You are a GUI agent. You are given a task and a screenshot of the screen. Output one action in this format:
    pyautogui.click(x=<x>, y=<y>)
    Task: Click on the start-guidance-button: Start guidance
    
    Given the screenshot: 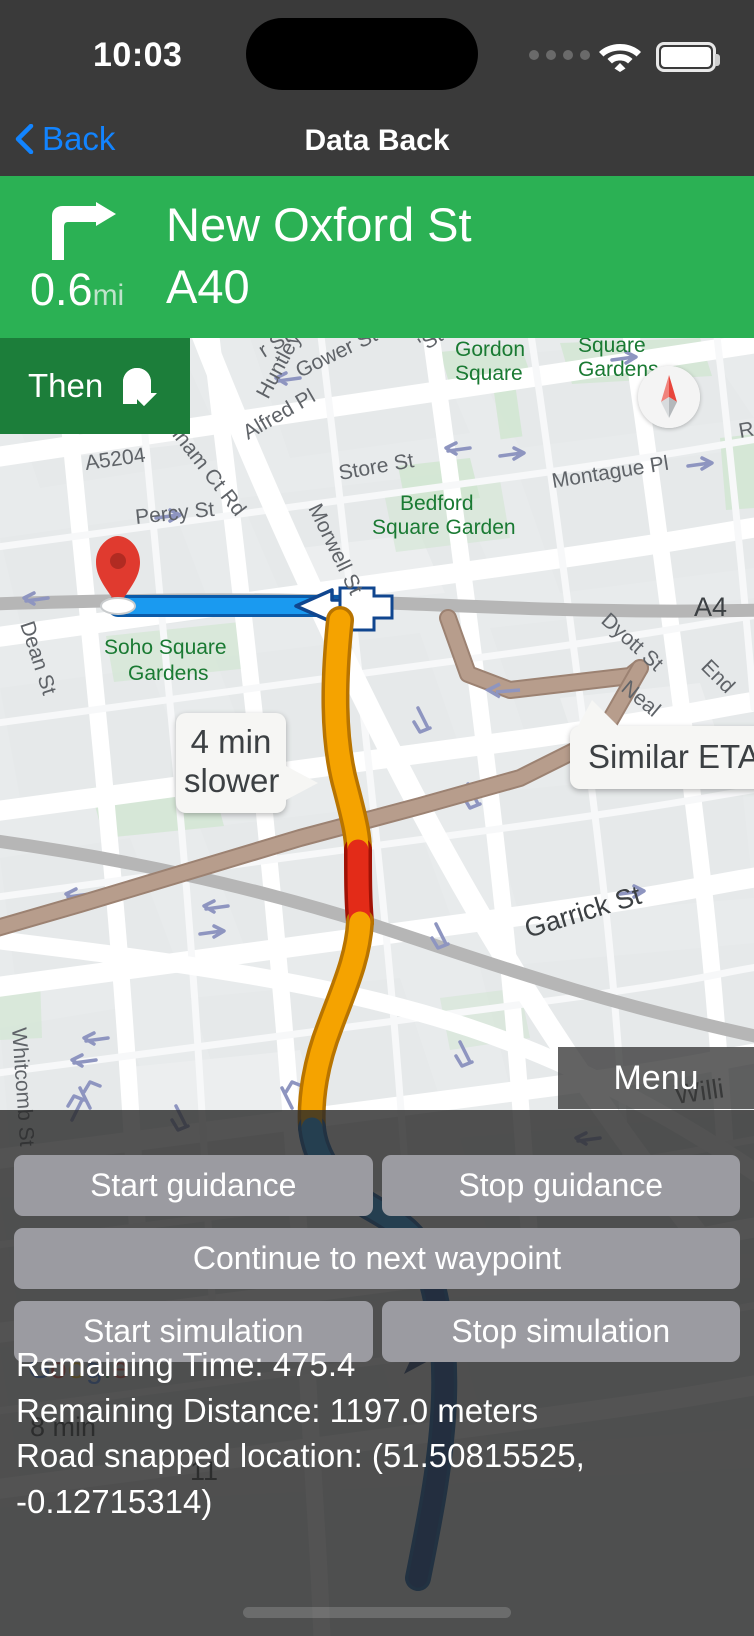 What is the action you would take?
    pyautogui.click(x=193, y=1185)
    